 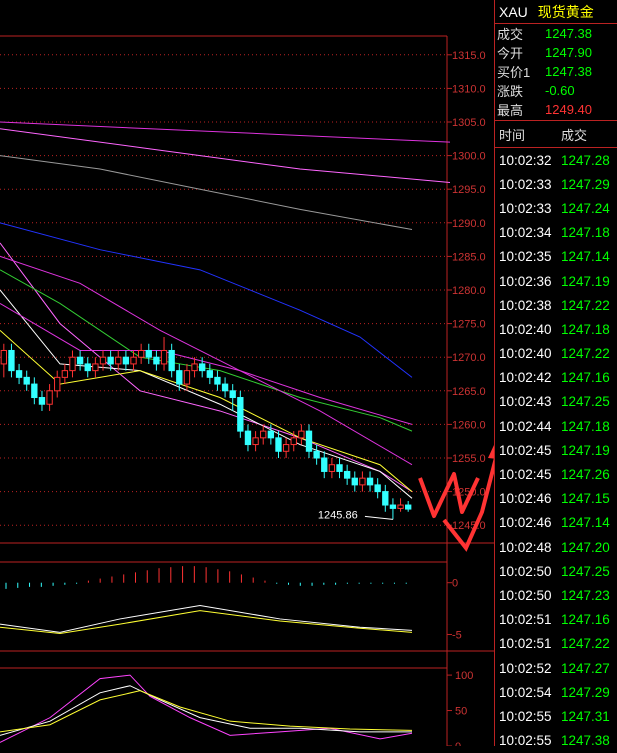 What do you see at coordinates (556, 474) in the screenshot?
I see `tick-row: 10:02:45 1247.26` at bounding box center [556, 474].